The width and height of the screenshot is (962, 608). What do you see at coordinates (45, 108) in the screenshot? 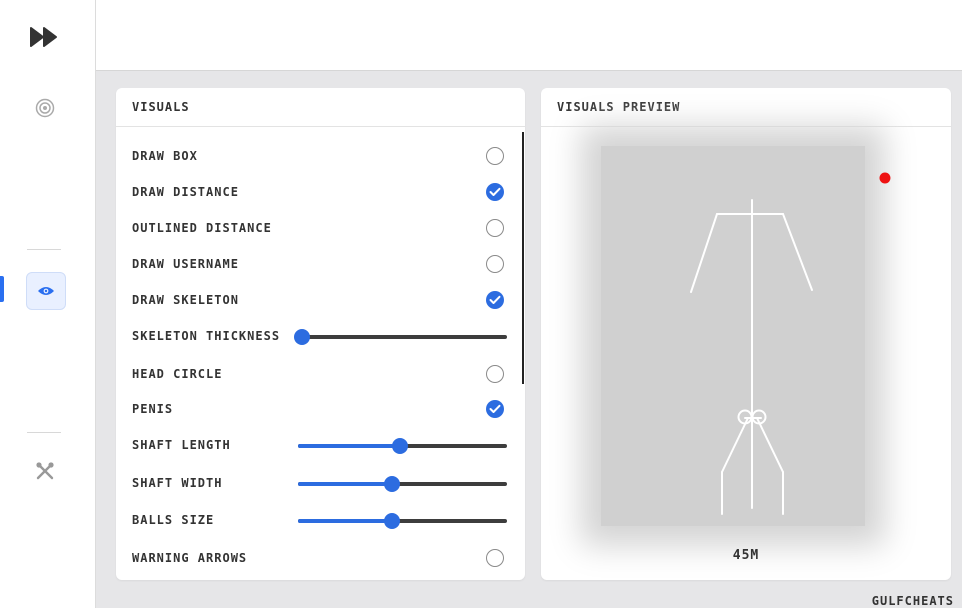
I see `target-icon` at bounding box center [45, 108].